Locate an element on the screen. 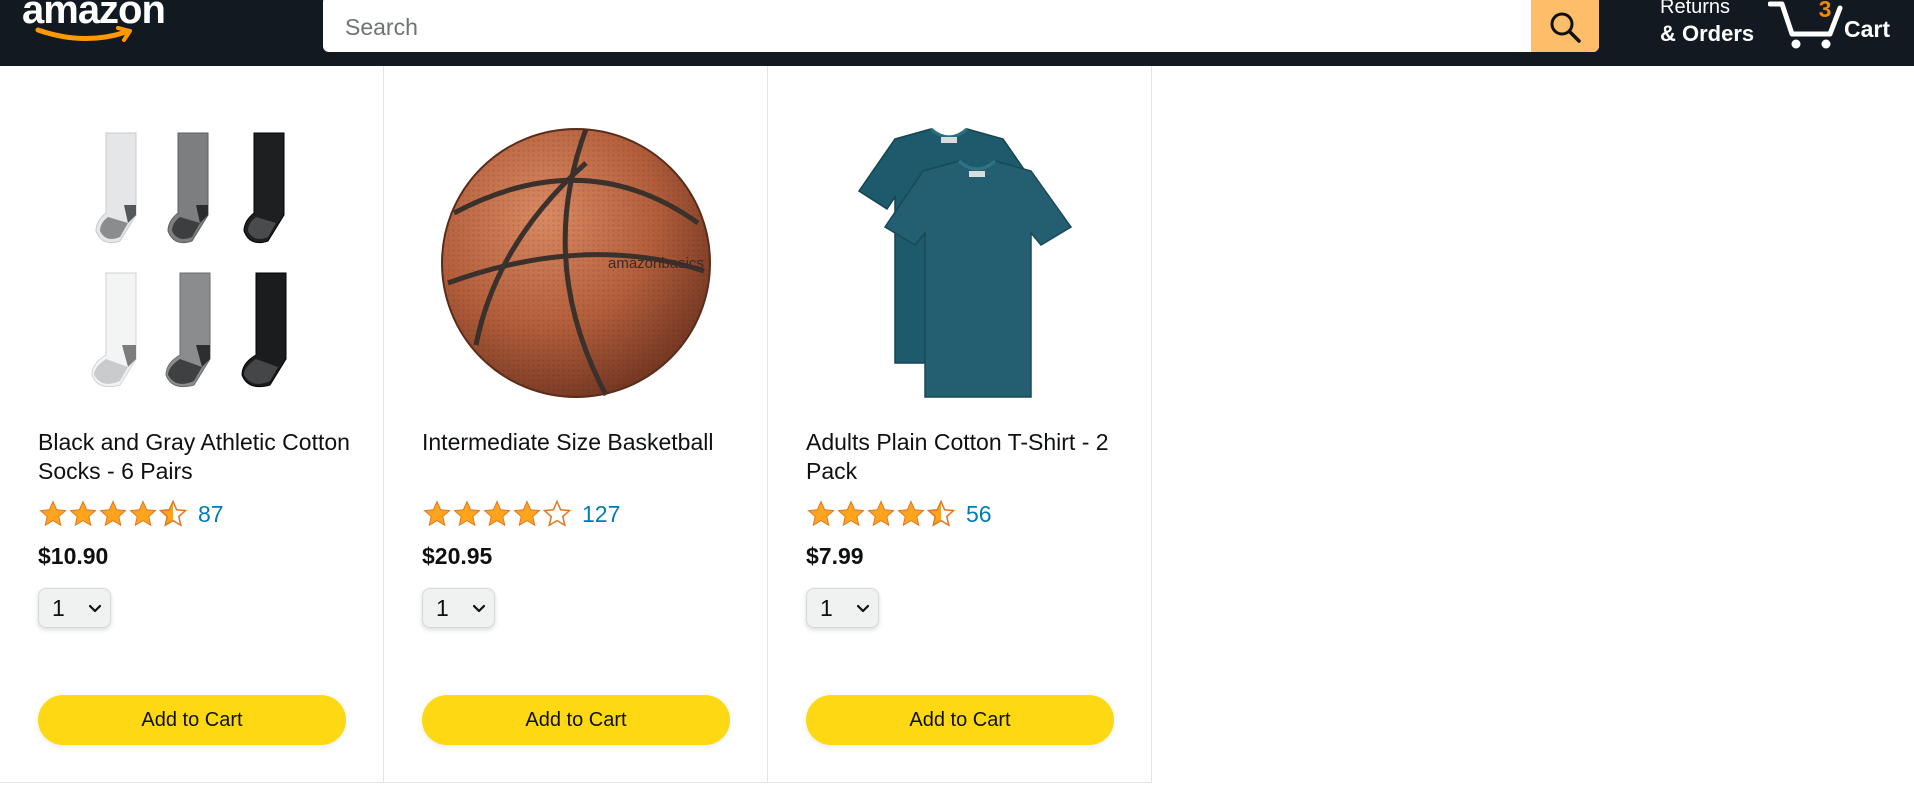 This screenshot has width=1914, height=808. product-price: $10.90 is located at coordinates (73, 556).